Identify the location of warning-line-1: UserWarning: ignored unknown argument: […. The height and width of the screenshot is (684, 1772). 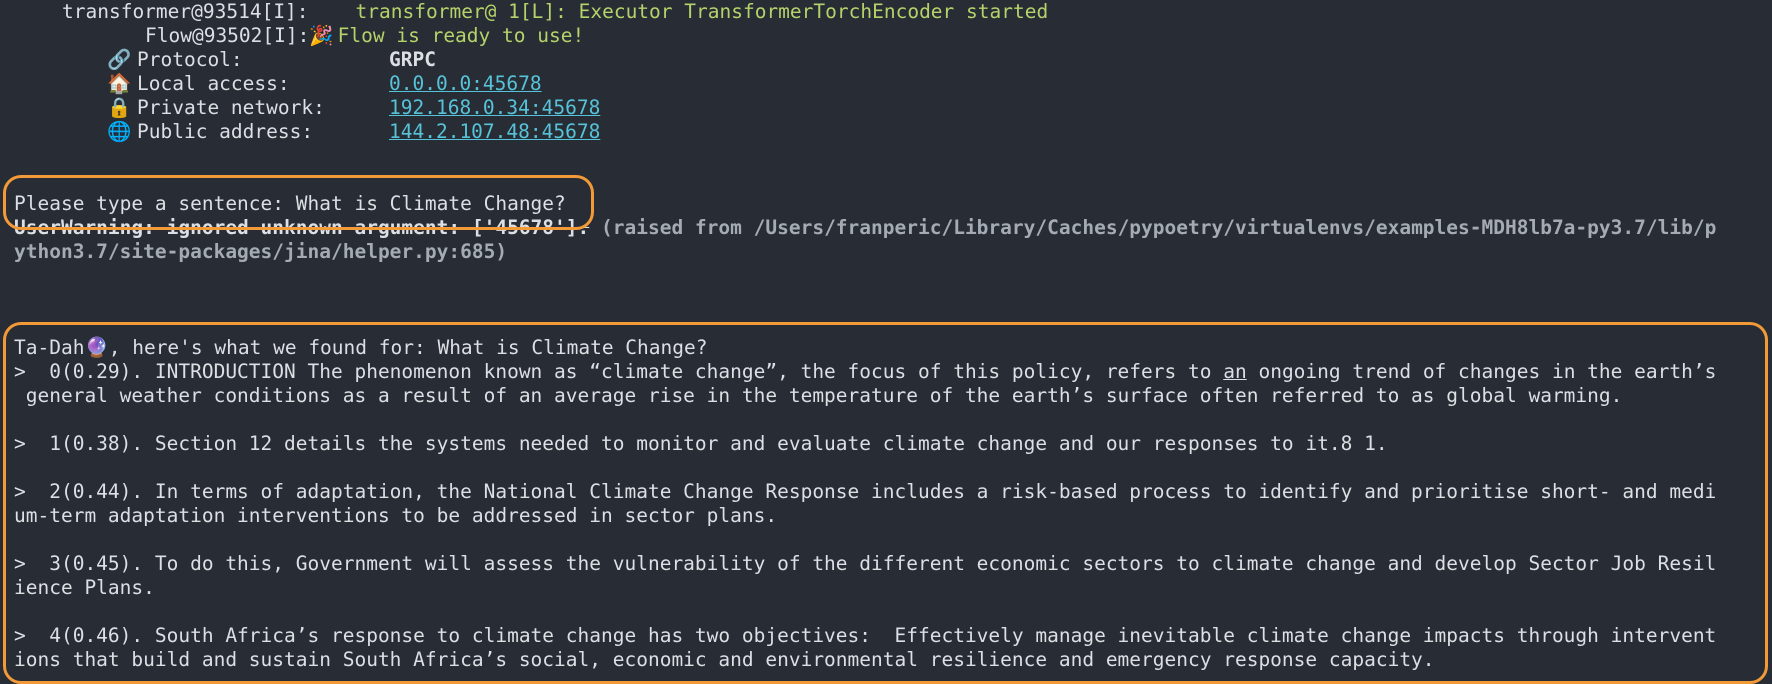
(890, 228).